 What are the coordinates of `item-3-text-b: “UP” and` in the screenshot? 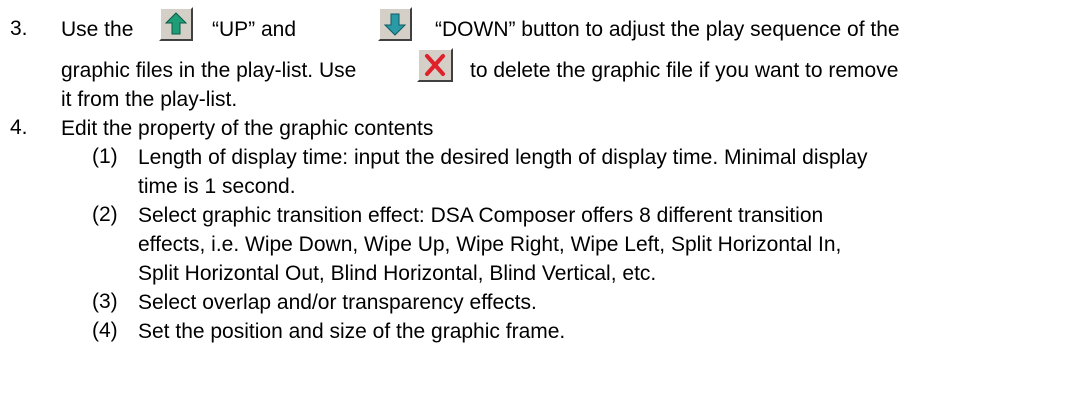 It's located at (254, 29).